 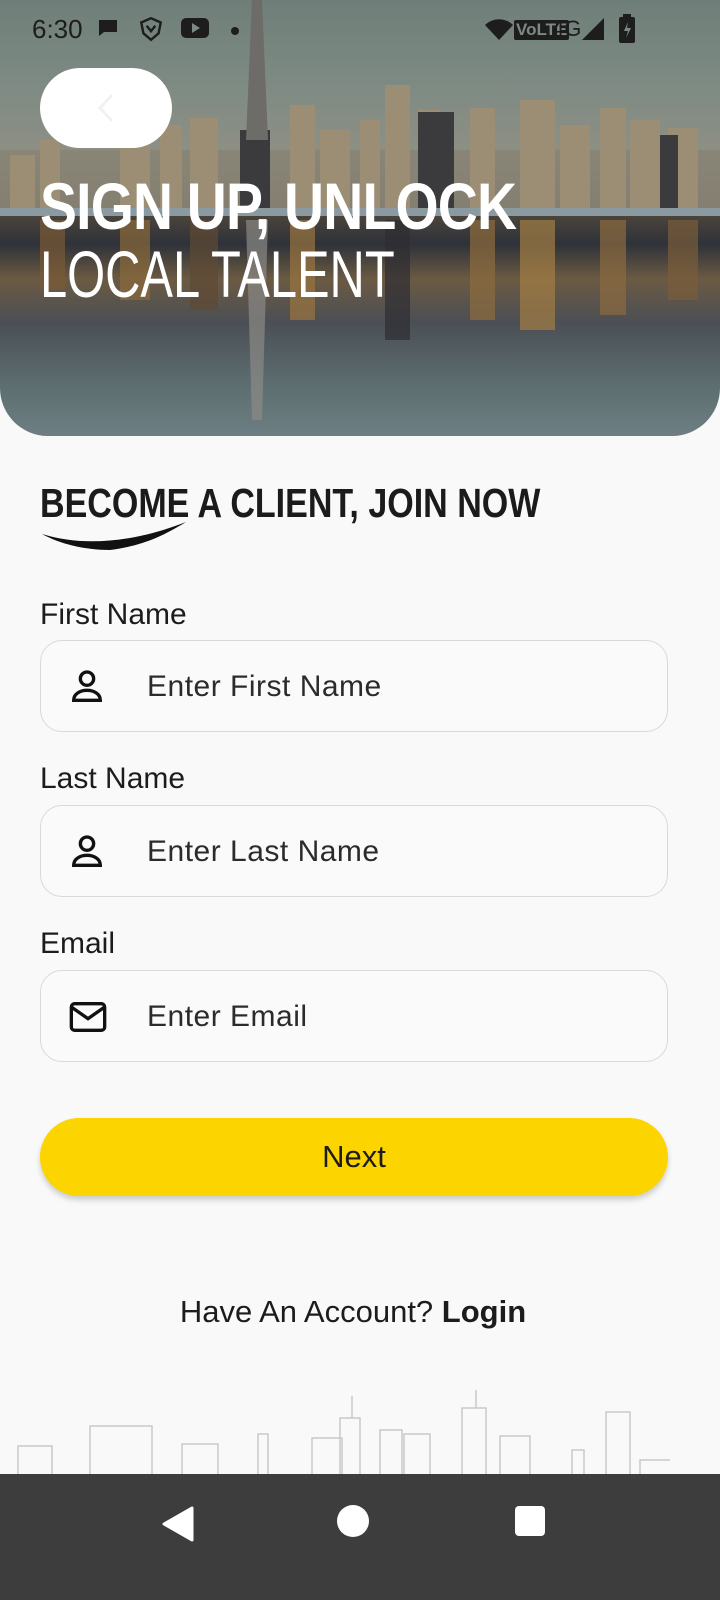 I want to click on last-name-field, so click(x=354, y=851).